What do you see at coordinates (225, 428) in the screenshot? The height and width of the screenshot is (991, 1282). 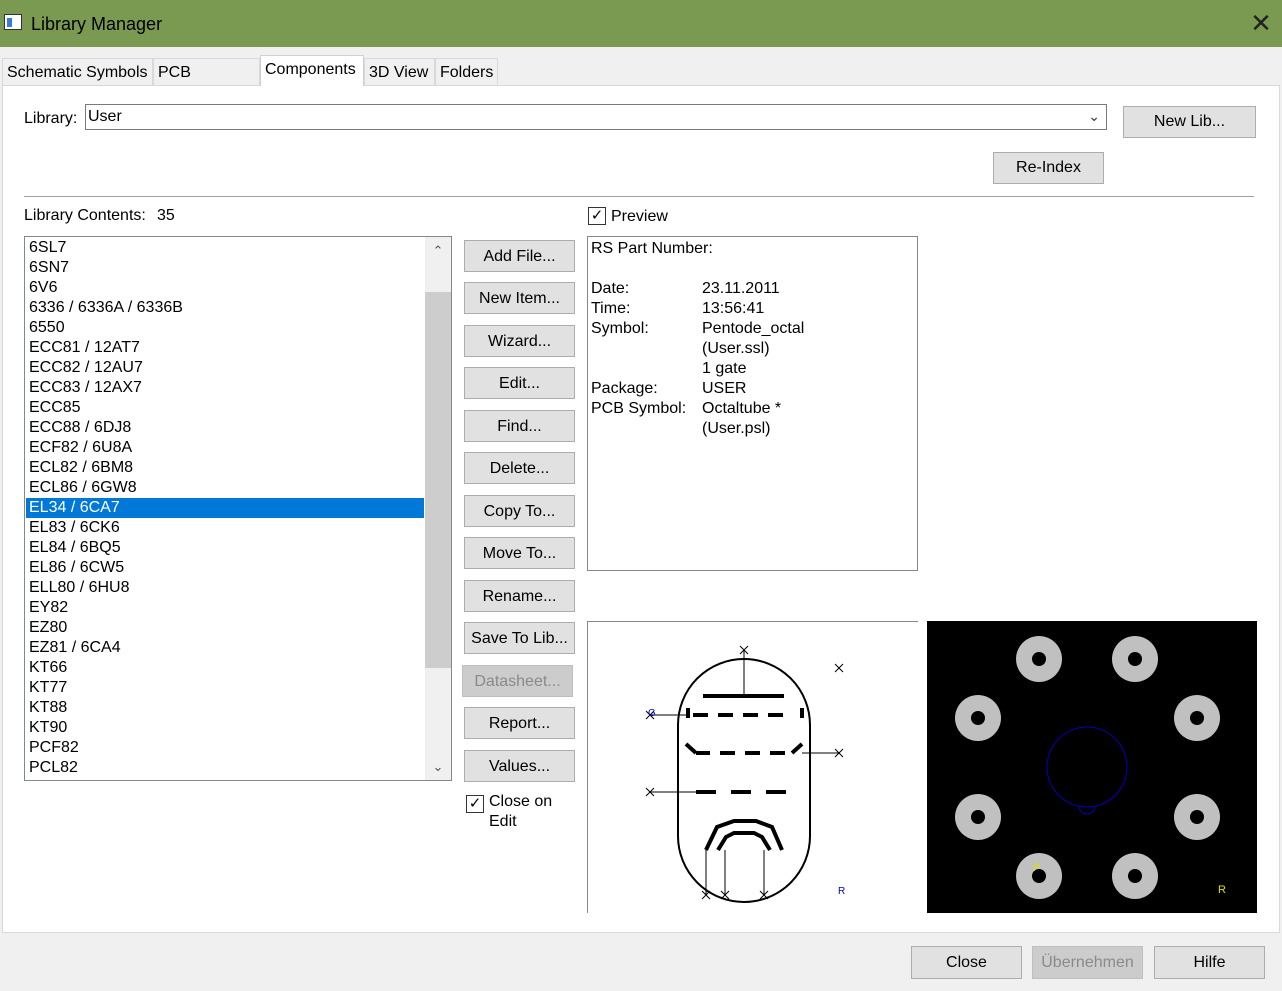 I see `list-item: ECC88 / 6DJ8` at bounding box center [225, 428].